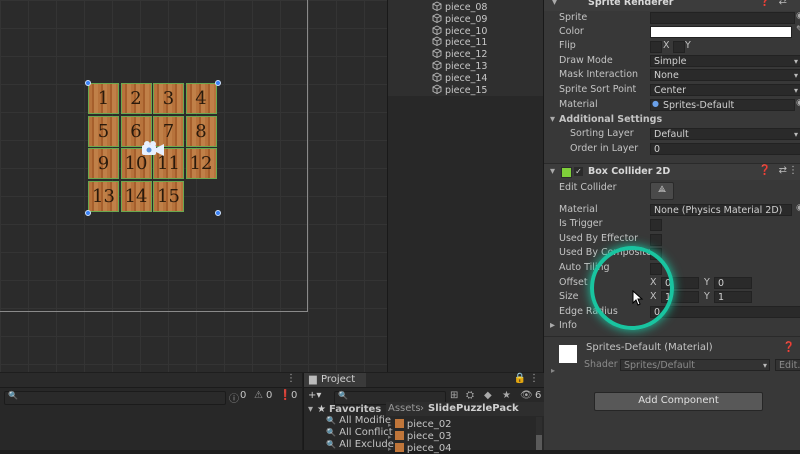 The height and width of the screenshot is (454, 800). Describe the element at coordinates (725, 75) in the screenshot. I see `mask-interaction-dropdown: None` at that location.